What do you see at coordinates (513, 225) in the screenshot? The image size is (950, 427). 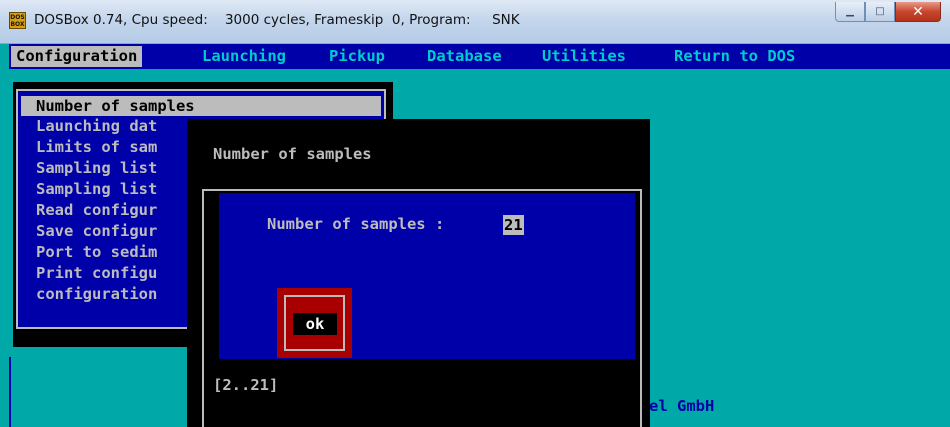 I see `samples-input: 21` at bounding box center [513, 225].